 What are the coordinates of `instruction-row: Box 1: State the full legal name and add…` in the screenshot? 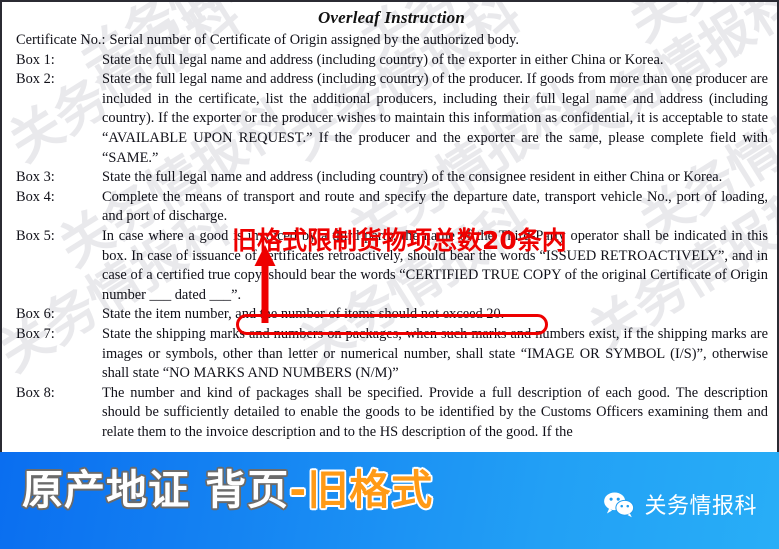 It's located at (392, 61).